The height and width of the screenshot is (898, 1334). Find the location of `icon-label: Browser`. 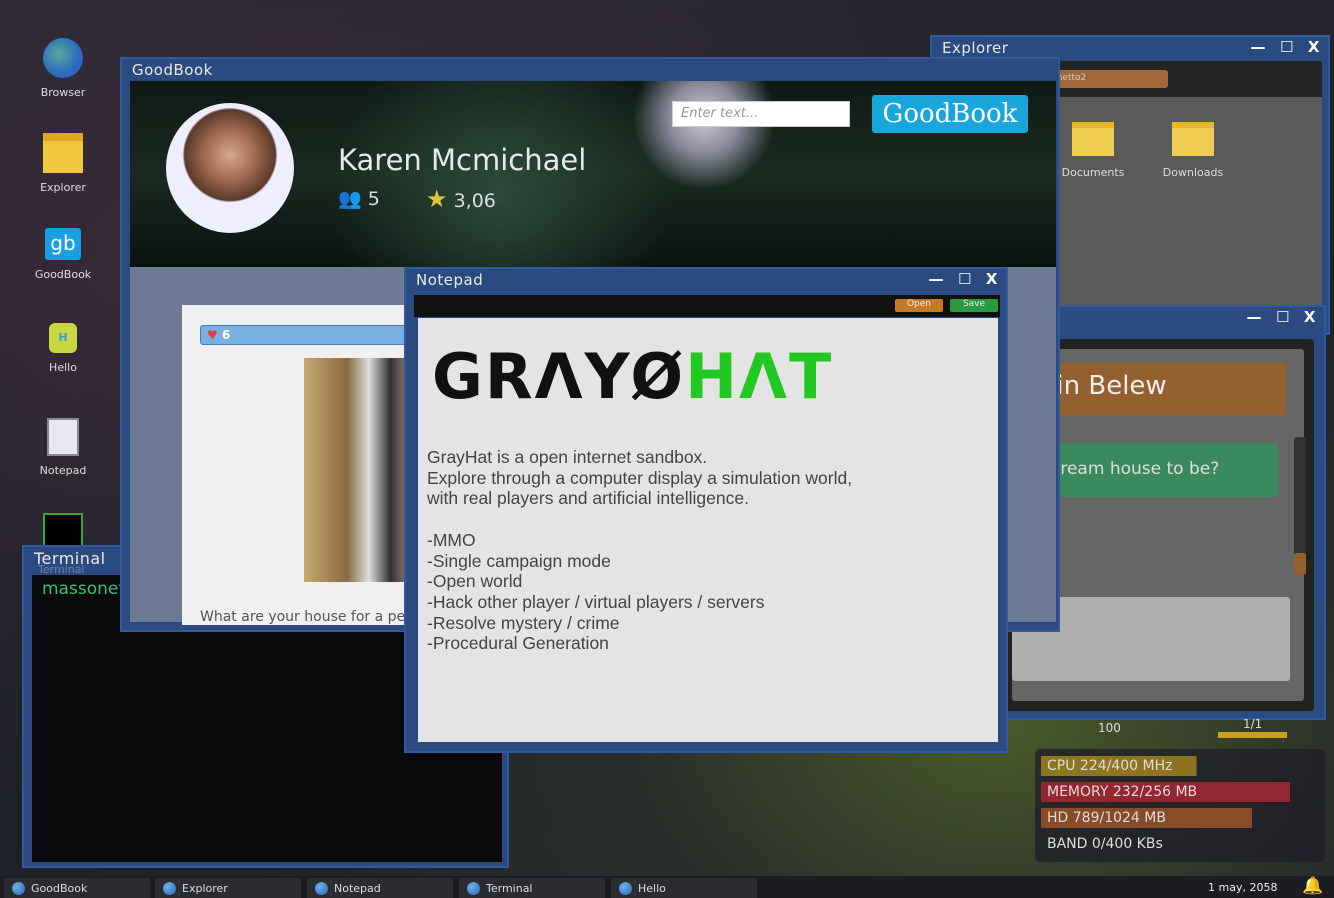

icon-label: Browser is located at coordinates (63, 92).